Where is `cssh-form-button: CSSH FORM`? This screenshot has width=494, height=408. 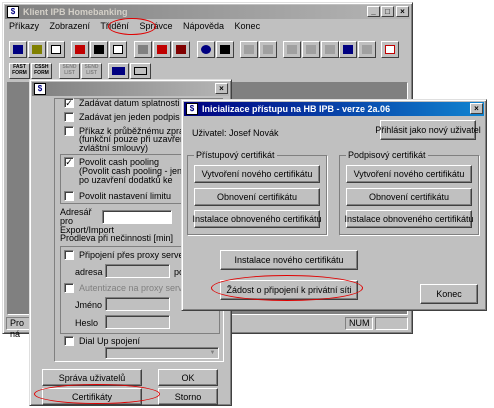
cssh-form-button: CSSH FORM is located at coordinates (41, 71).